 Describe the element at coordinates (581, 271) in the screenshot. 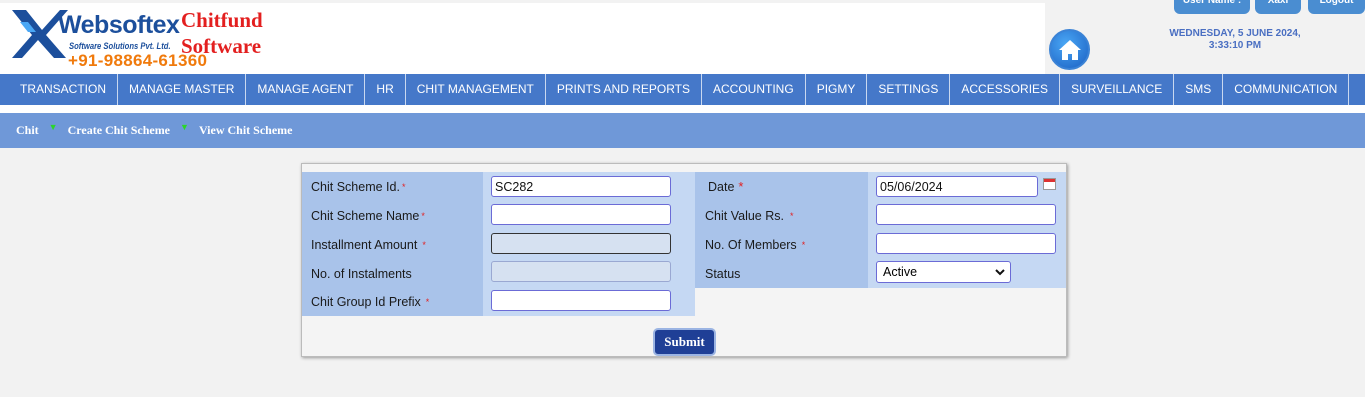

I see `no-instalments-input` at that location.